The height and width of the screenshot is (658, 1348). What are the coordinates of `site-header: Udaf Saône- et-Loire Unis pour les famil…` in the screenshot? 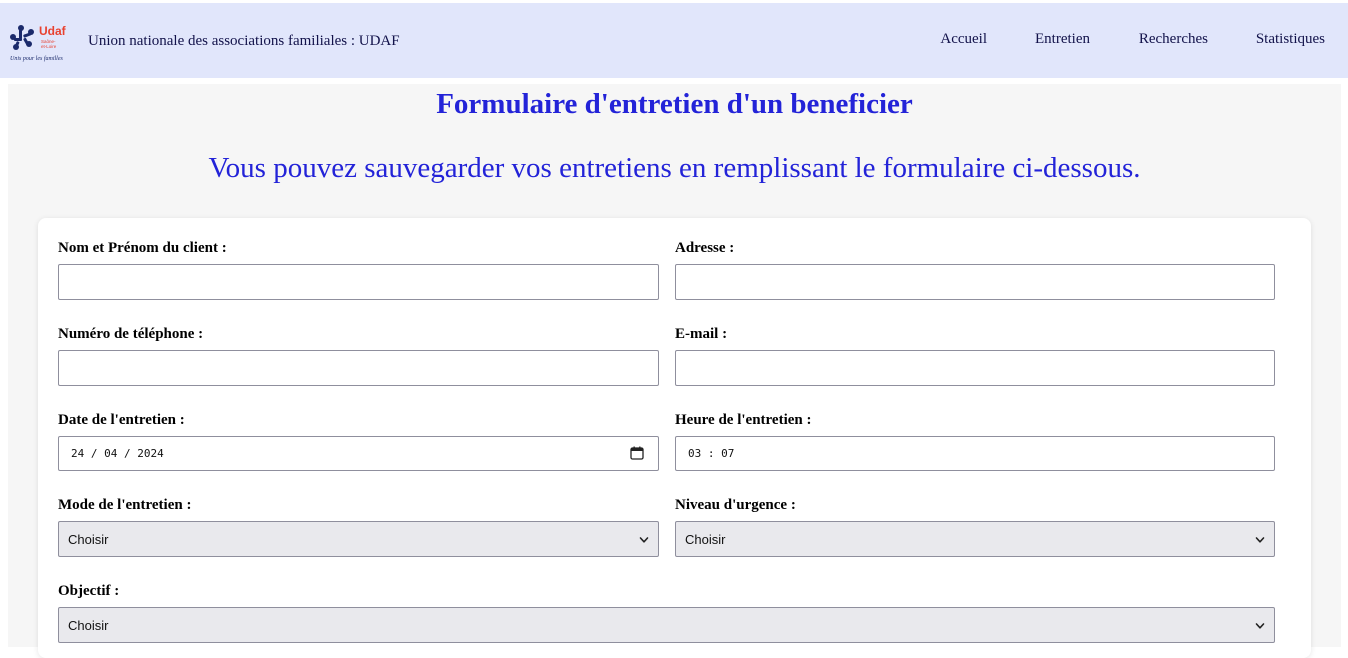 It's located at (674, 40).